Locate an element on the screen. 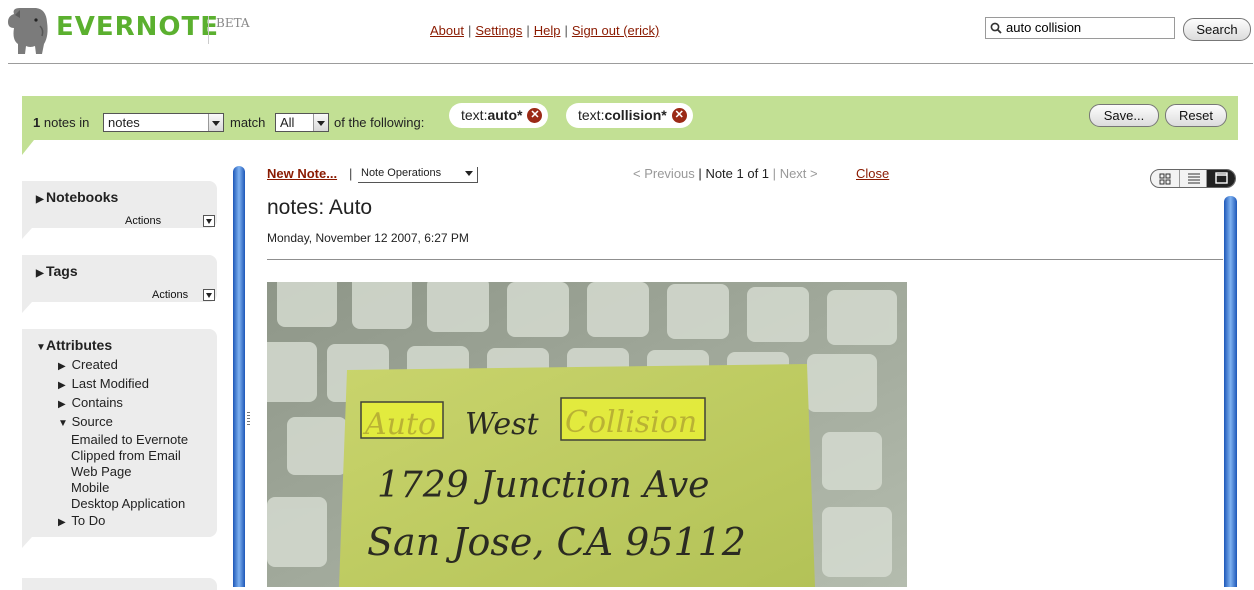 Image resolution: width=1254 pixels, height=590 pixels. search-button: Search is located at coordinates (1217, 29).